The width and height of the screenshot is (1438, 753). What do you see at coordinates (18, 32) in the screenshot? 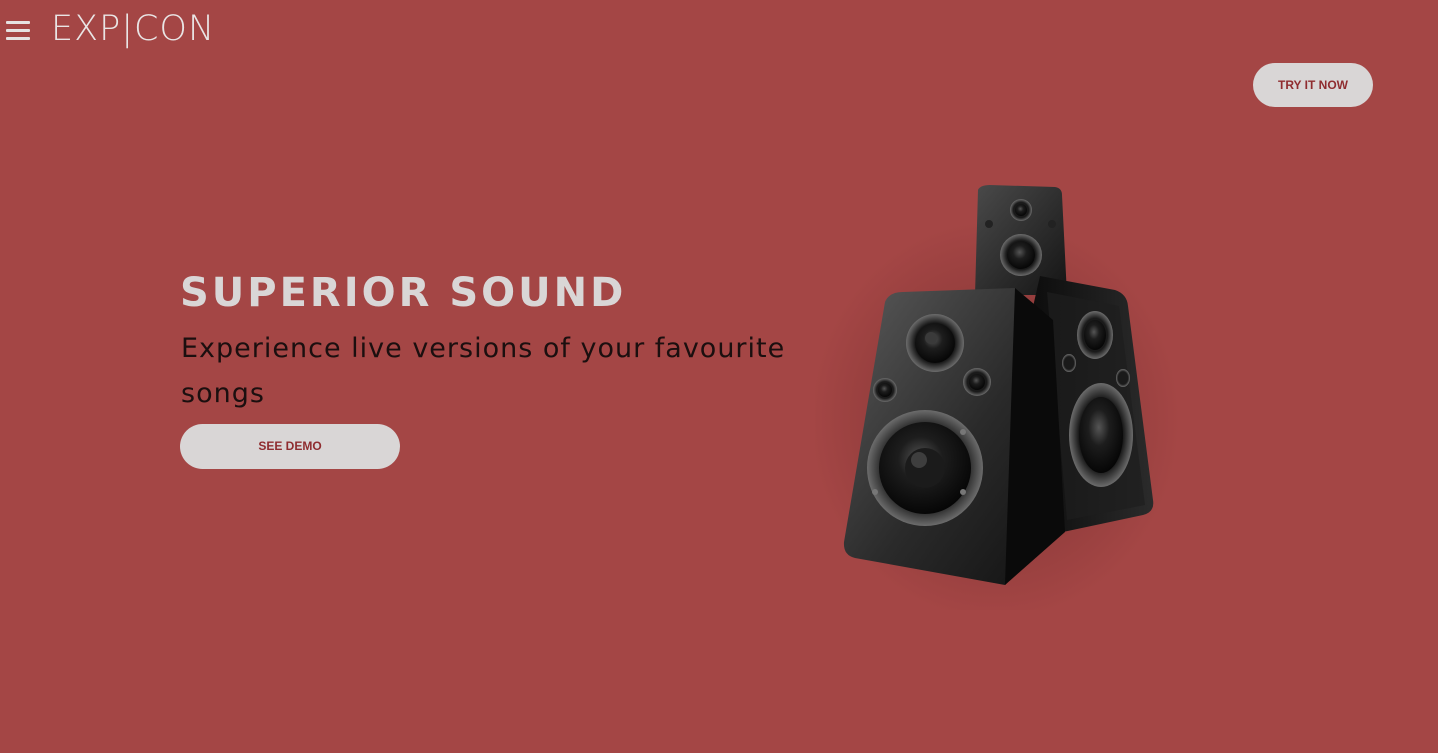
I see `hamburger-menu-icon` at bounding box center [18, 32].